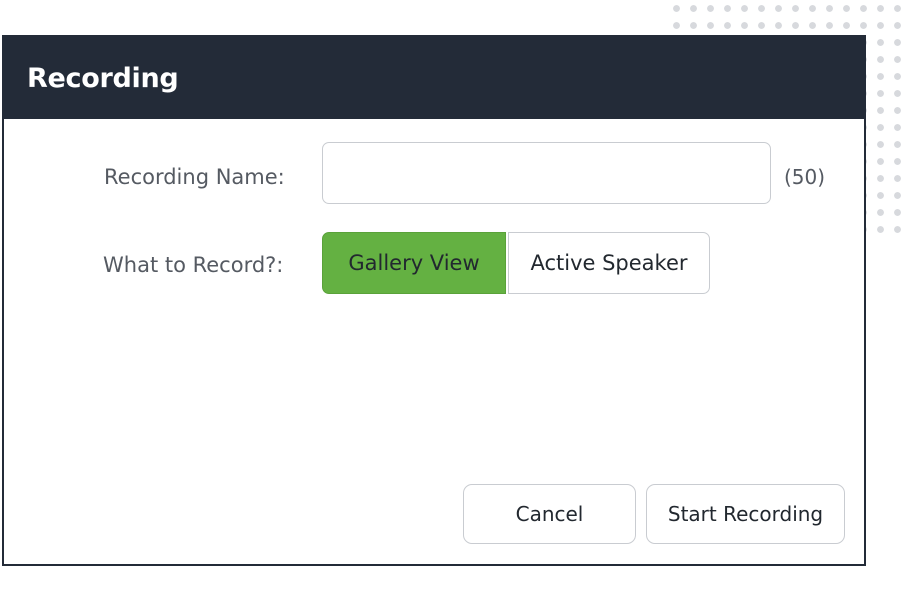 This screenshot has height=590, width=910. Describe the element at coordinates (434, 78) in the screenshot. I see `dialog-header: Recording` at that location.